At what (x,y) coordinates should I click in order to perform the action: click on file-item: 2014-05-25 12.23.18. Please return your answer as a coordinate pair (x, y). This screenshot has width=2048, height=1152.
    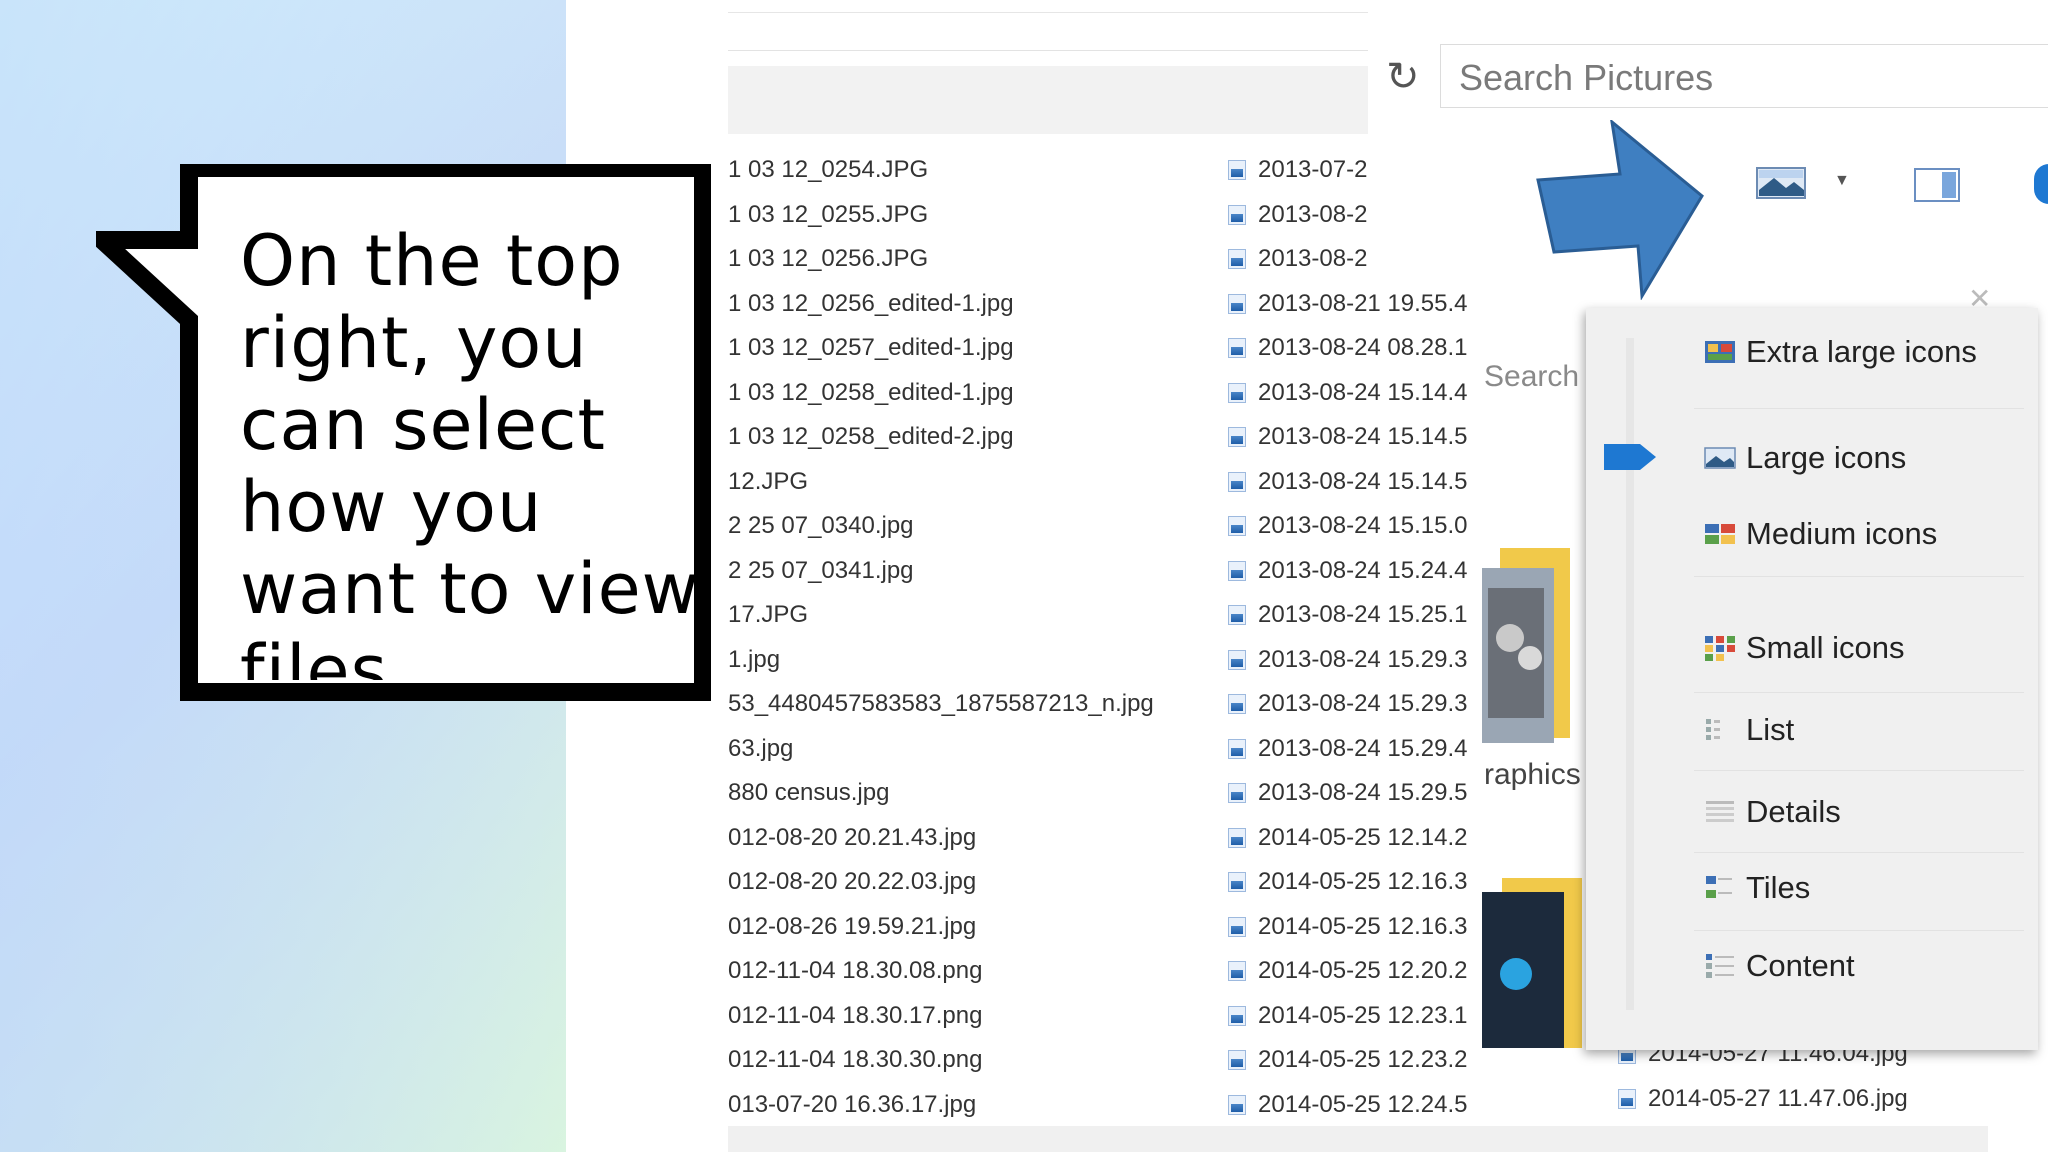
    Looking at the image, I should click on (1348, 1016).